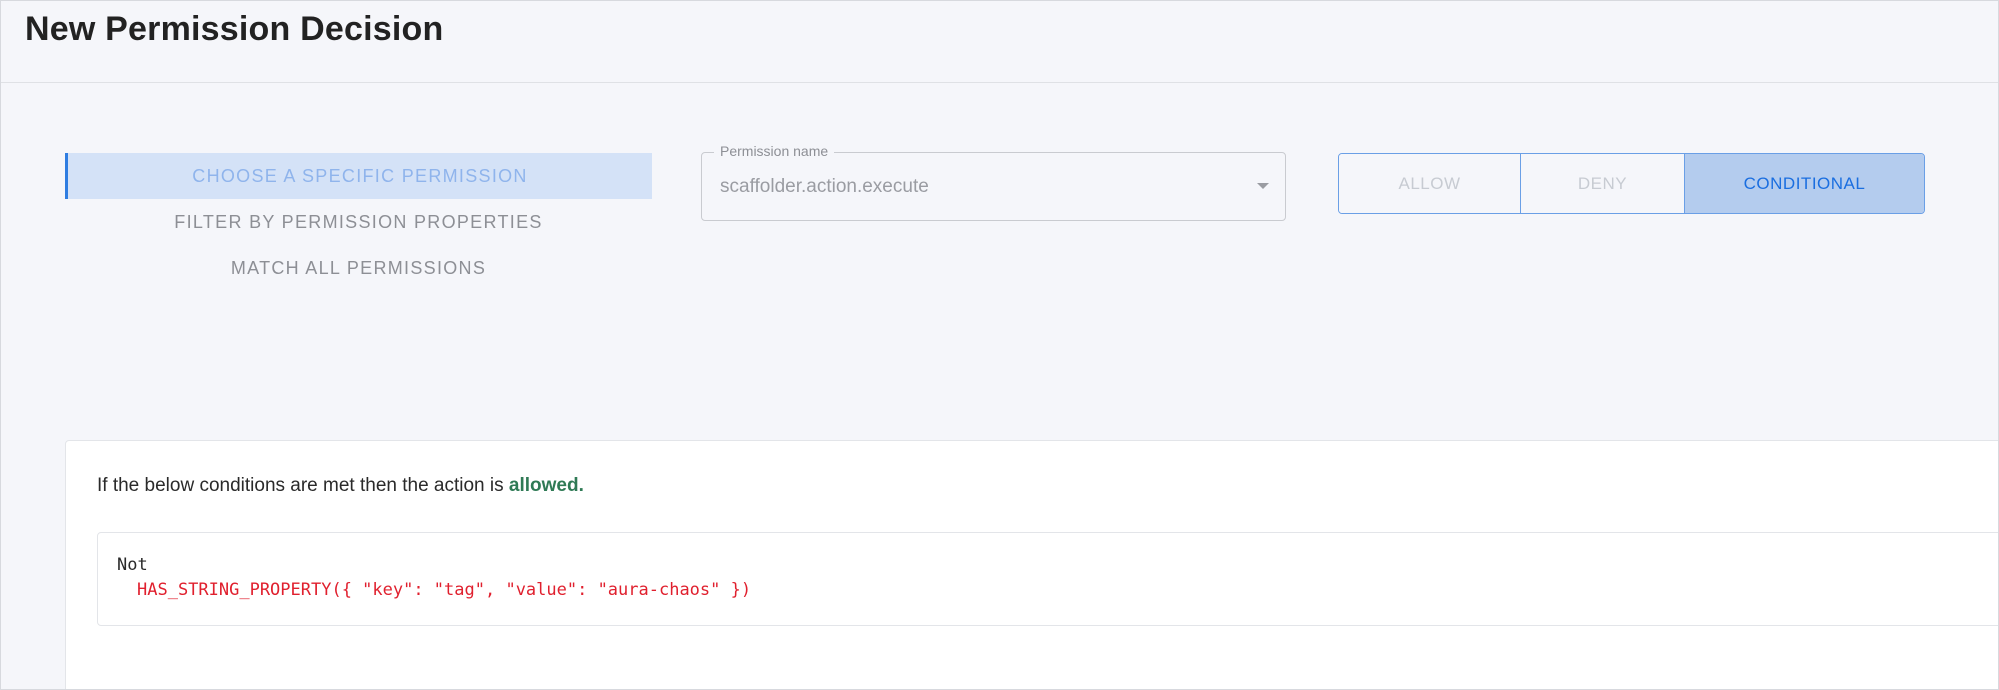  Describe the element at coordinates (824, 186) in the screenshot. I see `permission-name-value: scaffolder.action.execute` at that location.